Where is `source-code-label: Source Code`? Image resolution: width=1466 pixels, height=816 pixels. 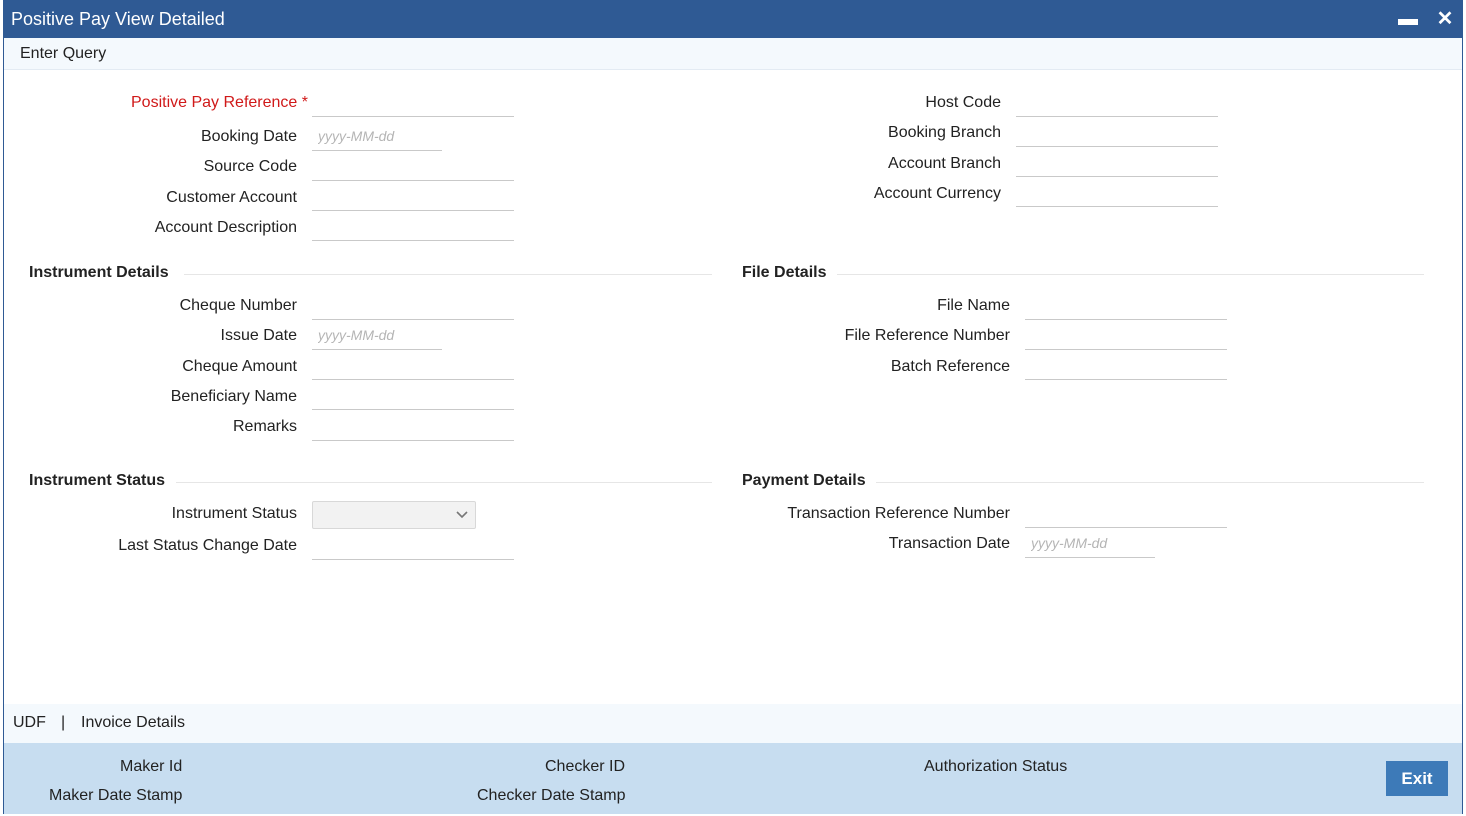 source-code-label: Source Code is located at coordinates (250, 166).